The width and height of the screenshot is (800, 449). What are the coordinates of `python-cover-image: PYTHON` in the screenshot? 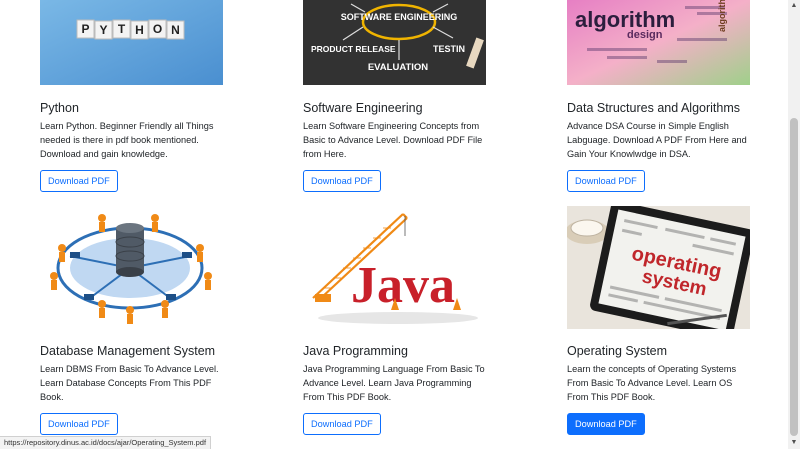 It's located at (131, 42).